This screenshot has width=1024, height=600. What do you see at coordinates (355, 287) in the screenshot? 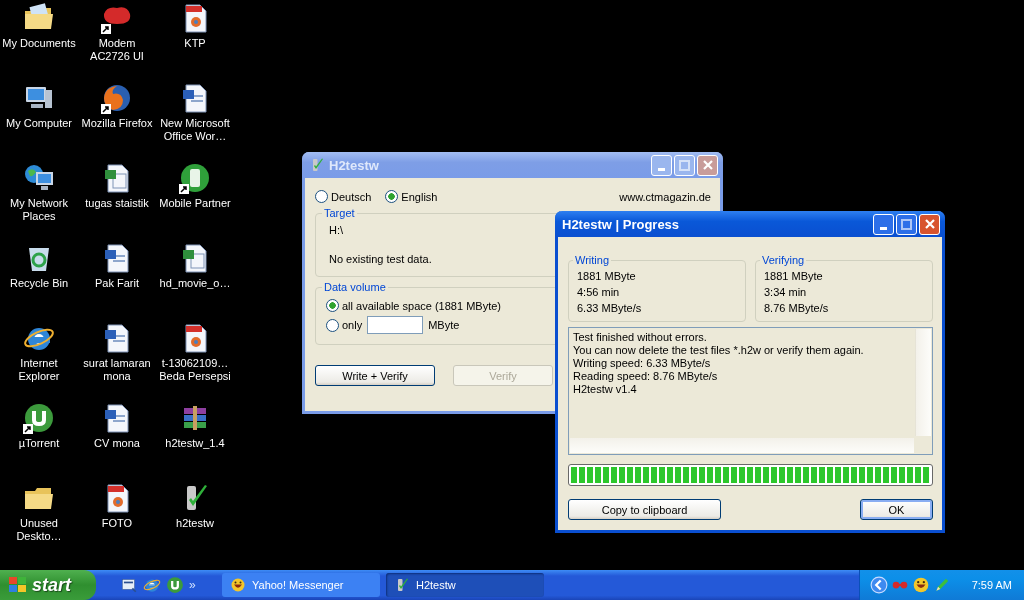
I see `group-title: Data volume` at bounding box center [355, 287].